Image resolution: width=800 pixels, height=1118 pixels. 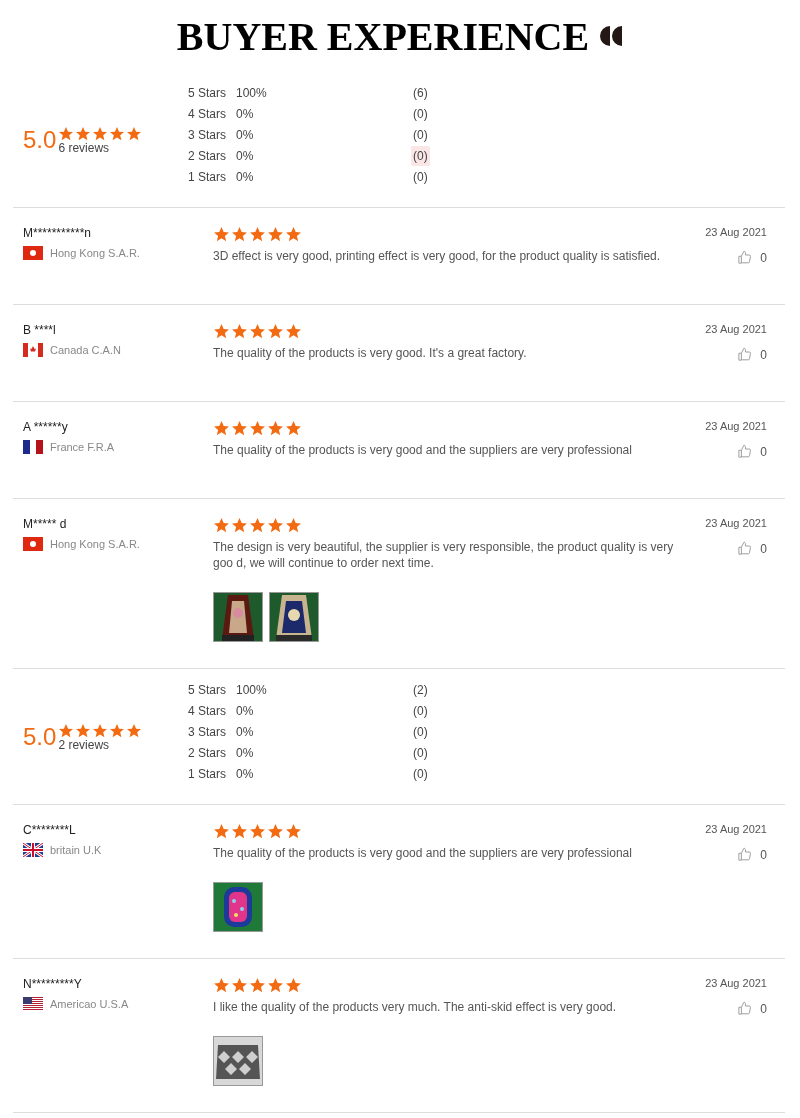 What do you see at coordinates (444, 555) in the screenshot?
I see `review-text: The design is very beautiful, the supplier is very responsible, the product quality is very goo d, we will continue to order next time.` at bounding box center [444, 555].